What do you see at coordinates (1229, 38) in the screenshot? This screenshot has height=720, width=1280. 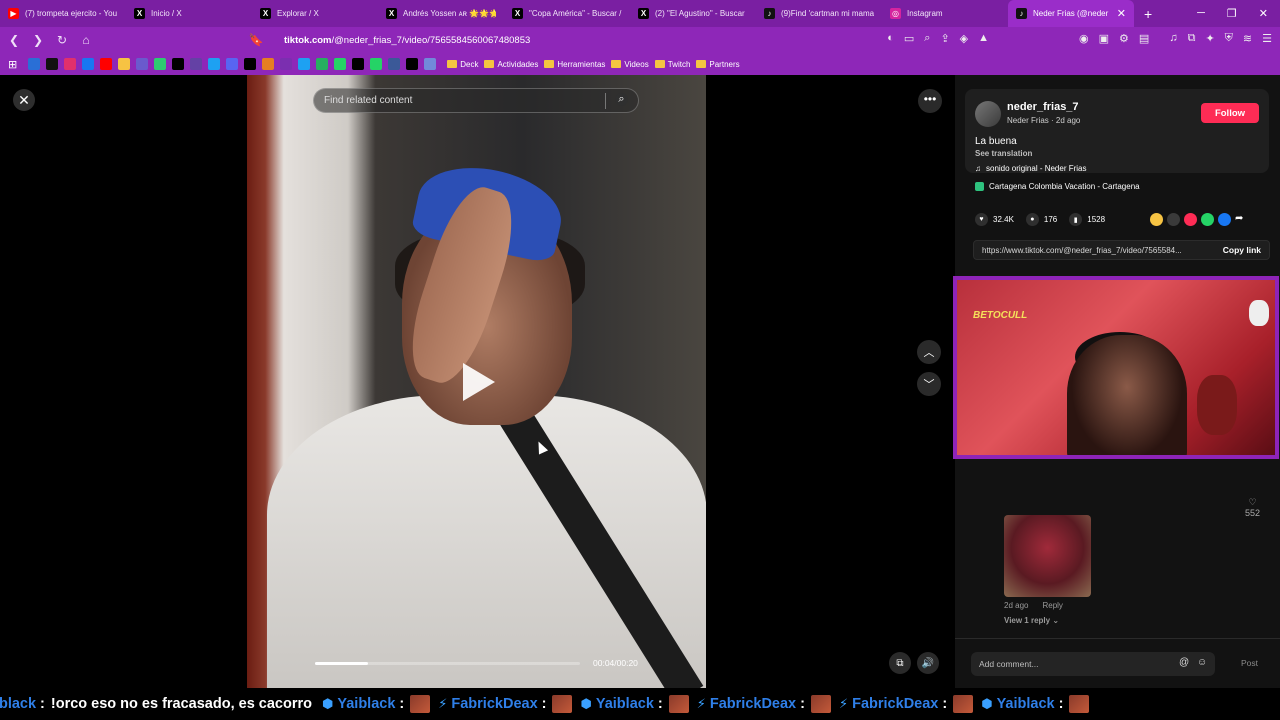 I see `shield-icon: ⛨` at bounding box center [1229, 38].